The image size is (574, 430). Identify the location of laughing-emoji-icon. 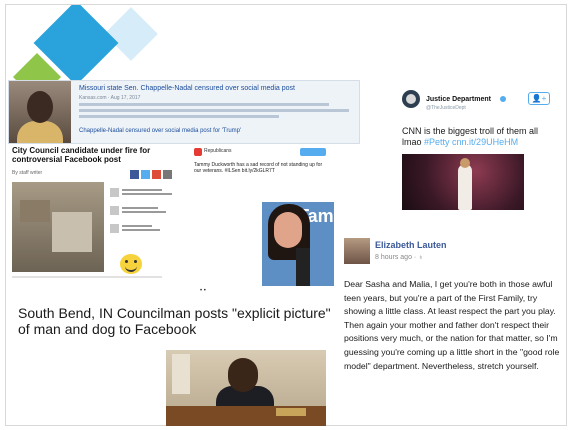
(131, 264).